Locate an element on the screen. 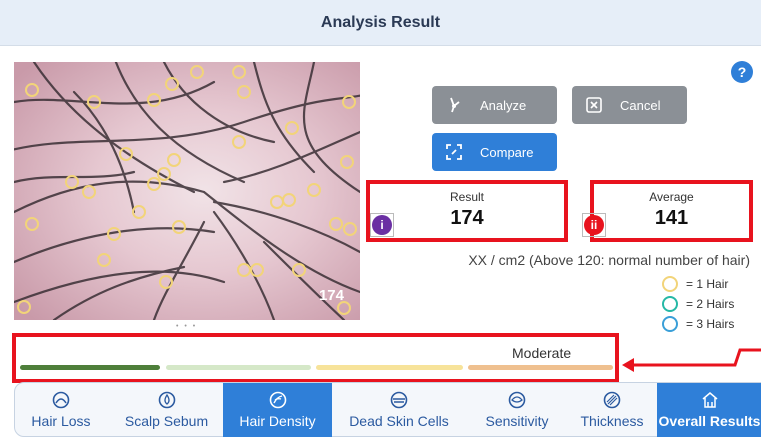 The height and width of the screenshot is (437, 761). average-marker-badge: ii is located at coordinates (594, 225).